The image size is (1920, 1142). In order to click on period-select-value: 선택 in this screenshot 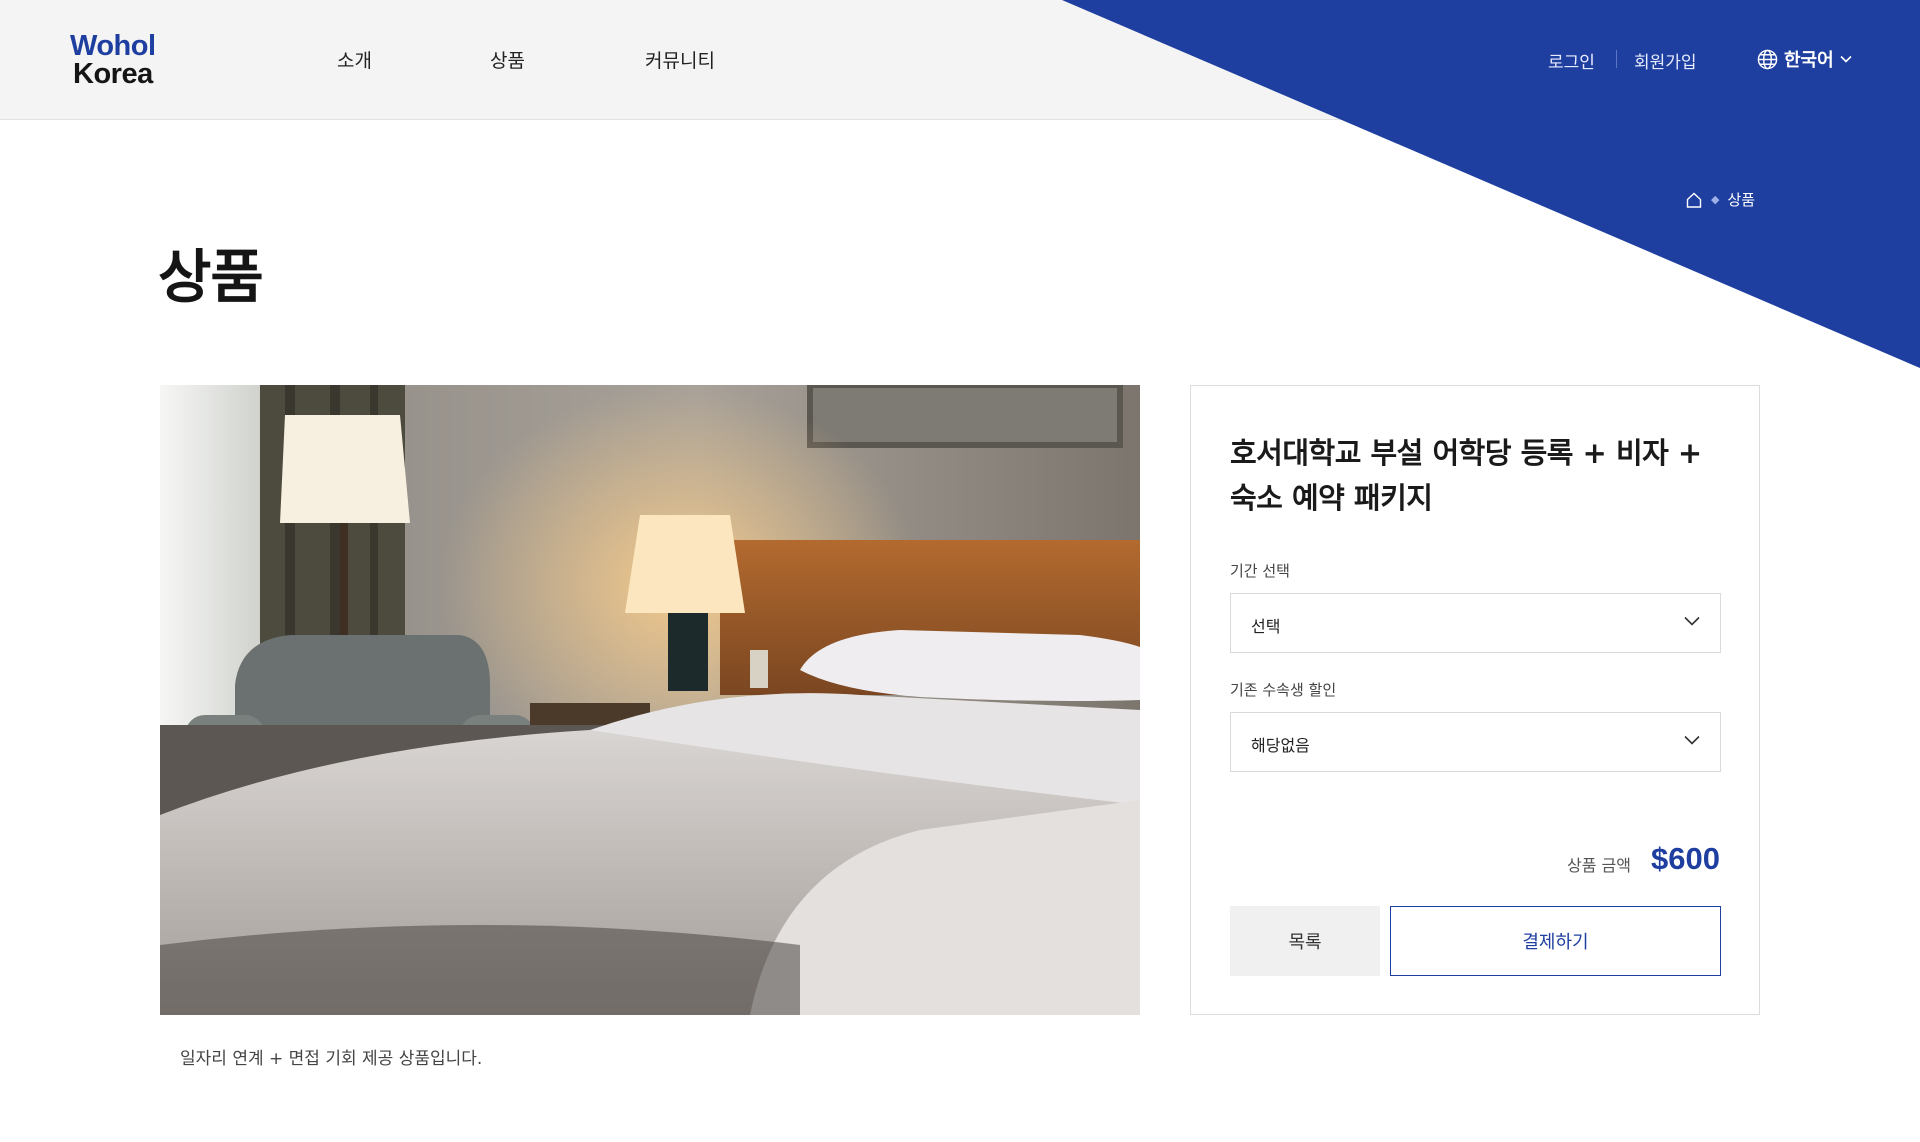, I will do `click(1266, 626)`.